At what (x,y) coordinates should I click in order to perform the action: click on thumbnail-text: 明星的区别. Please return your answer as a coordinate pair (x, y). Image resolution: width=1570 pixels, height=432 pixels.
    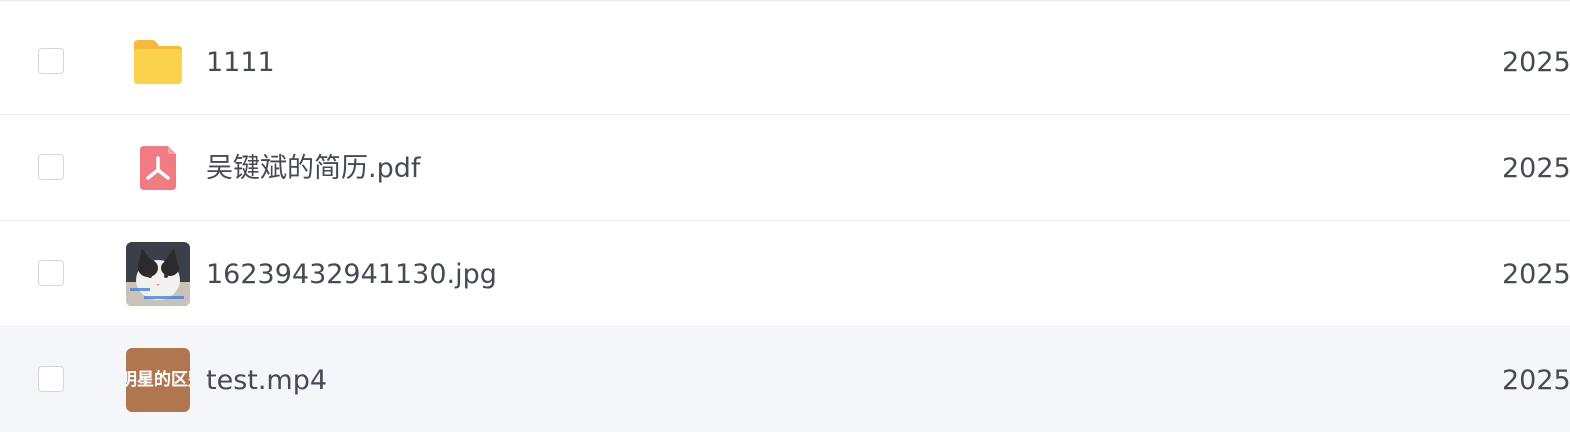
    Looking at the image, I should click on (158, 380).